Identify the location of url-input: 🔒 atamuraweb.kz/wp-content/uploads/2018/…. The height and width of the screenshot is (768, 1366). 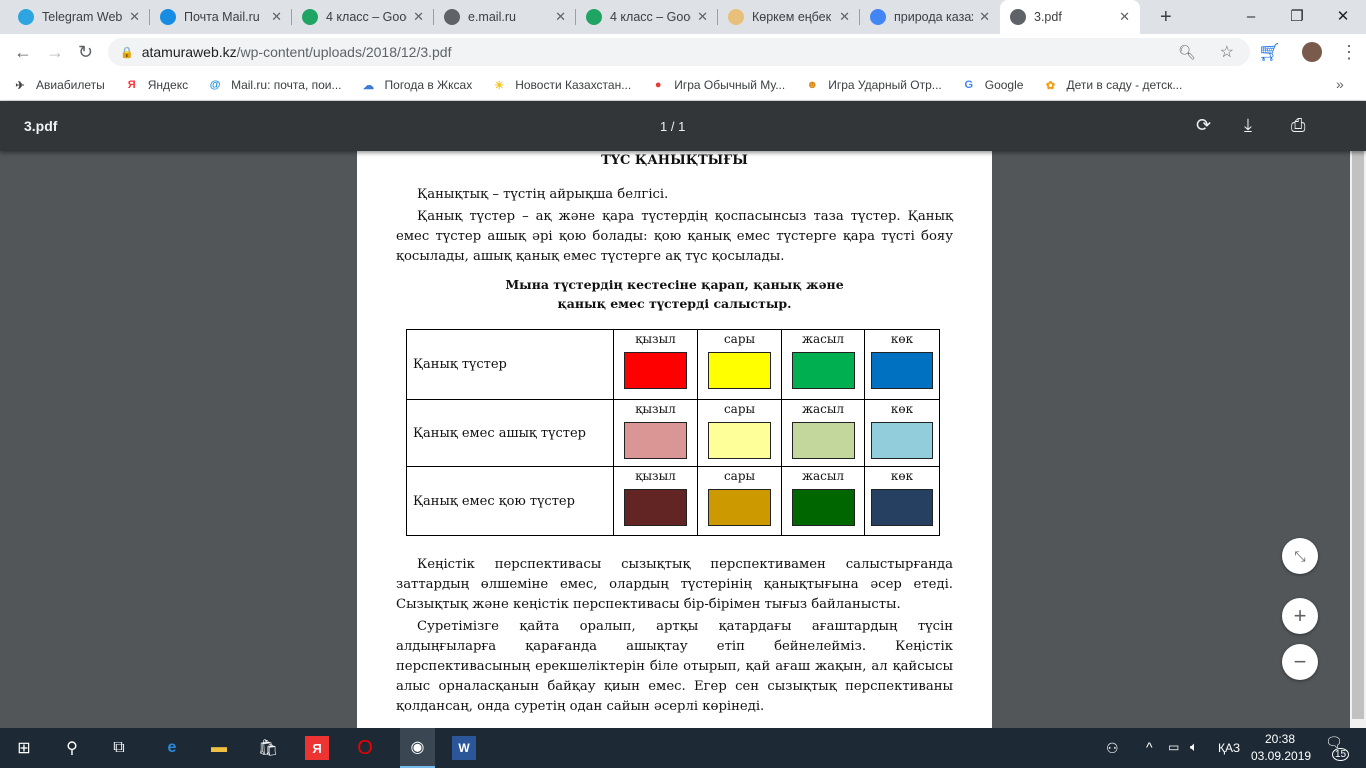
(679, 52).